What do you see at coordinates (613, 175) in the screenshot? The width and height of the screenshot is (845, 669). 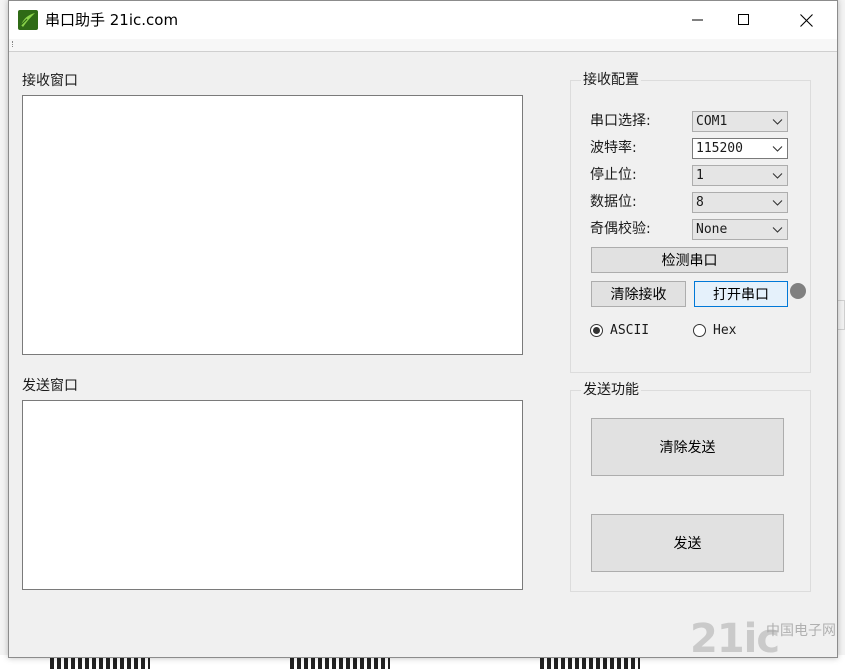 I see `stop-bits-label: 停止位:` at bounding box center [613, 175].